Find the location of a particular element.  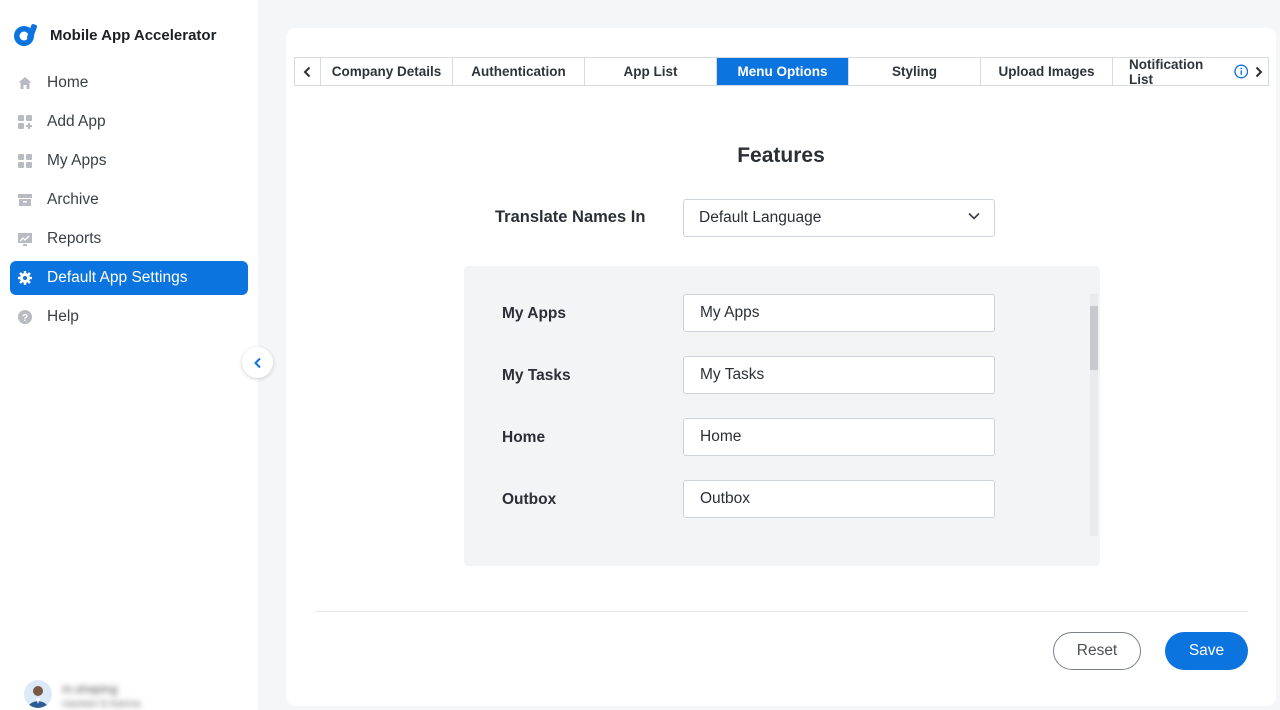

tab-label: Notification List is located at coordinates (1166, 71).